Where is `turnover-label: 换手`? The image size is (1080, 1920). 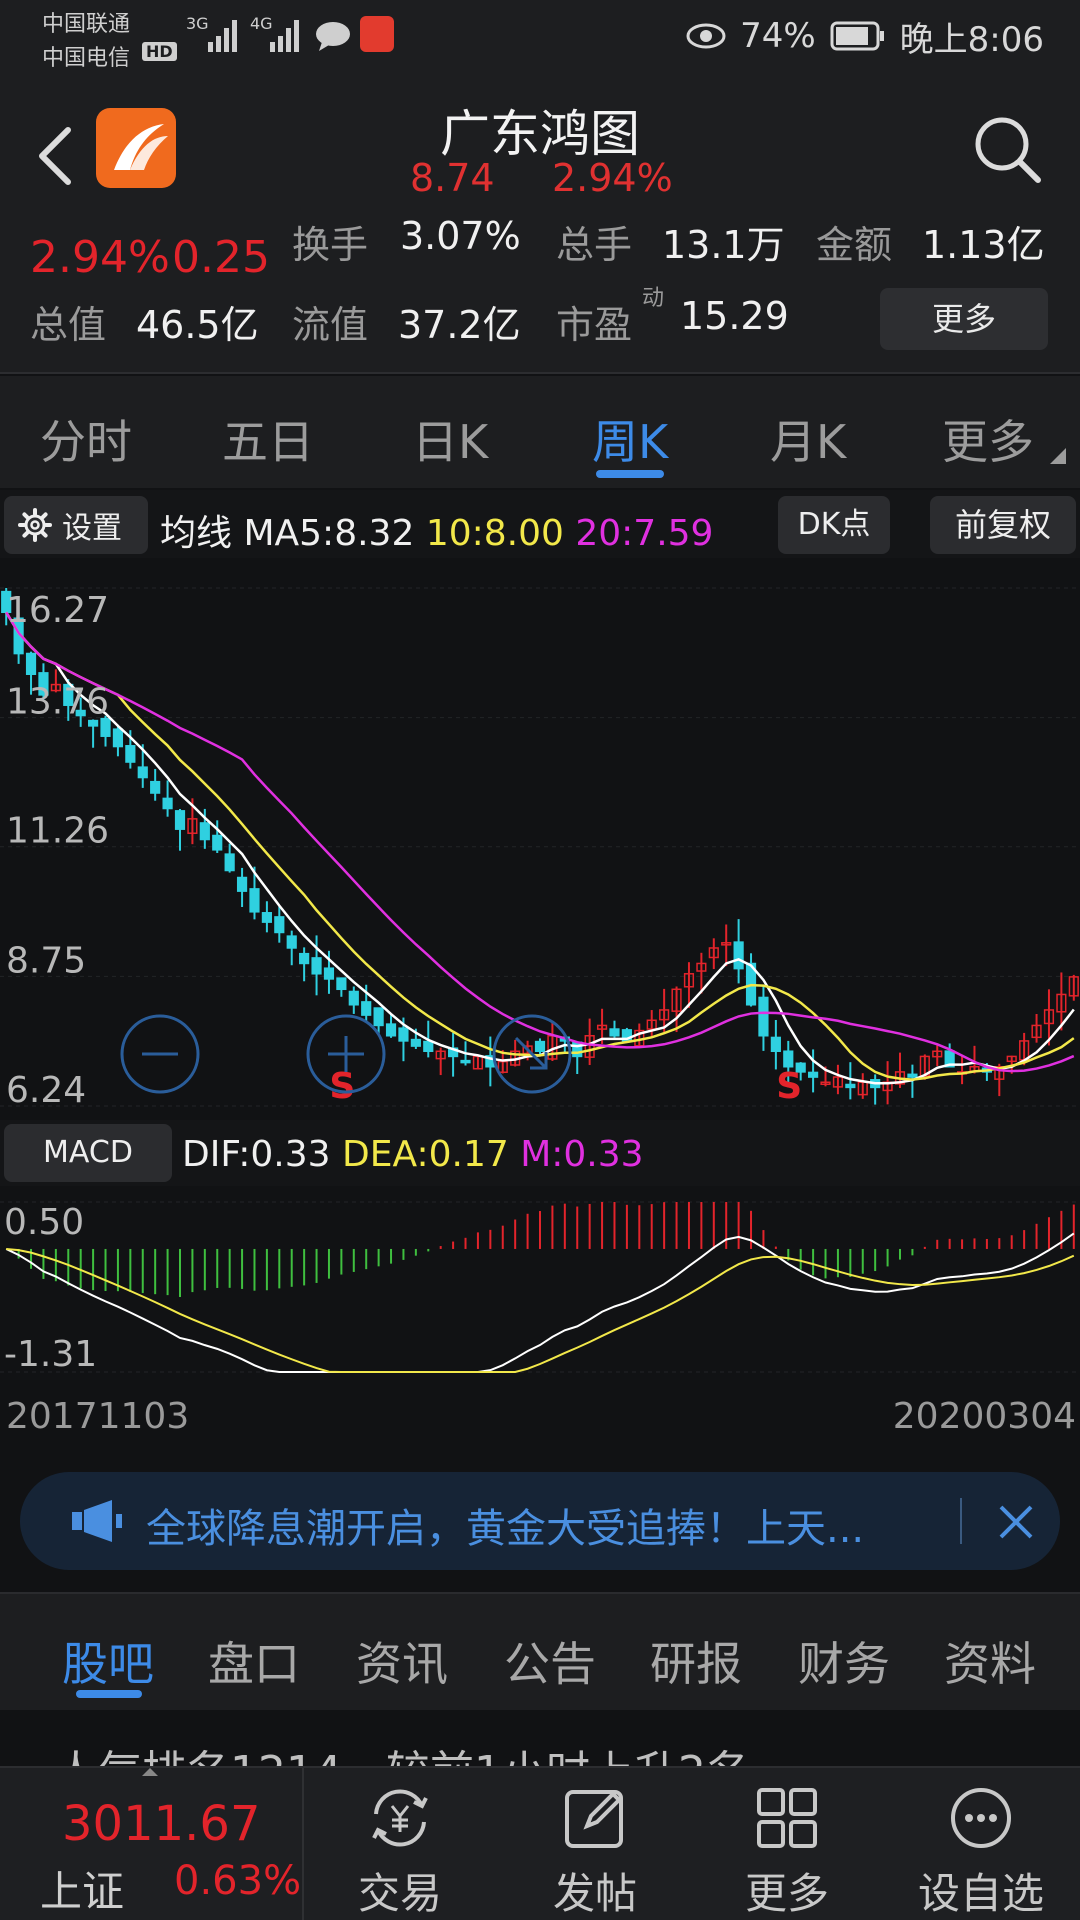 turnover-label: 换手 is located at coordinates (330, 245).